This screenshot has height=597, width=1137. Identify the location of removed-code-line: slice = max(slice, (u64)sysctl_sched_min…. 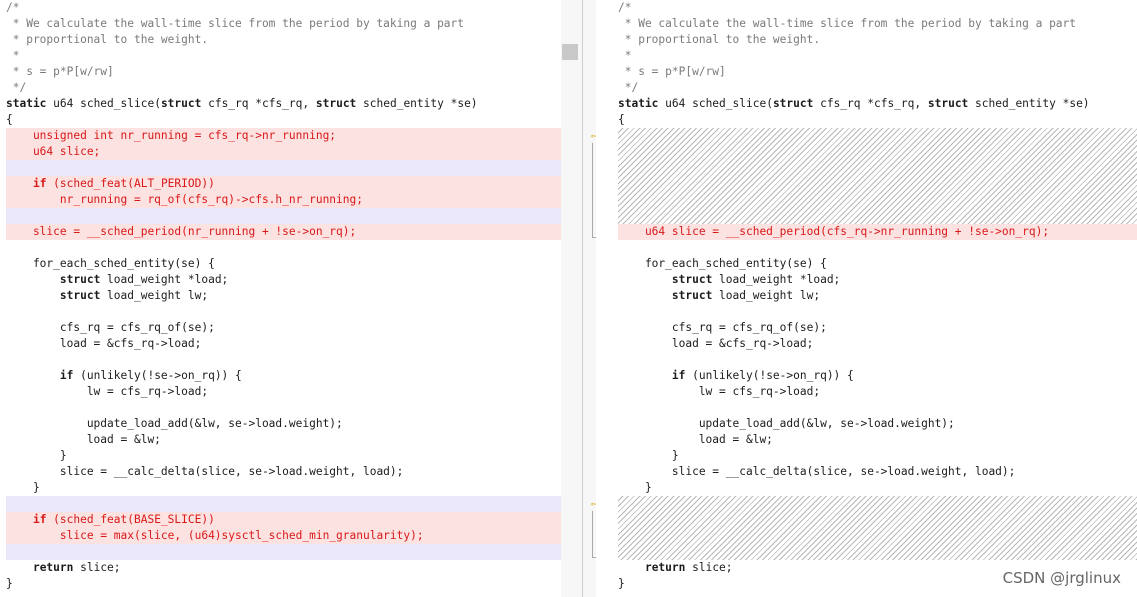
(283, 536).